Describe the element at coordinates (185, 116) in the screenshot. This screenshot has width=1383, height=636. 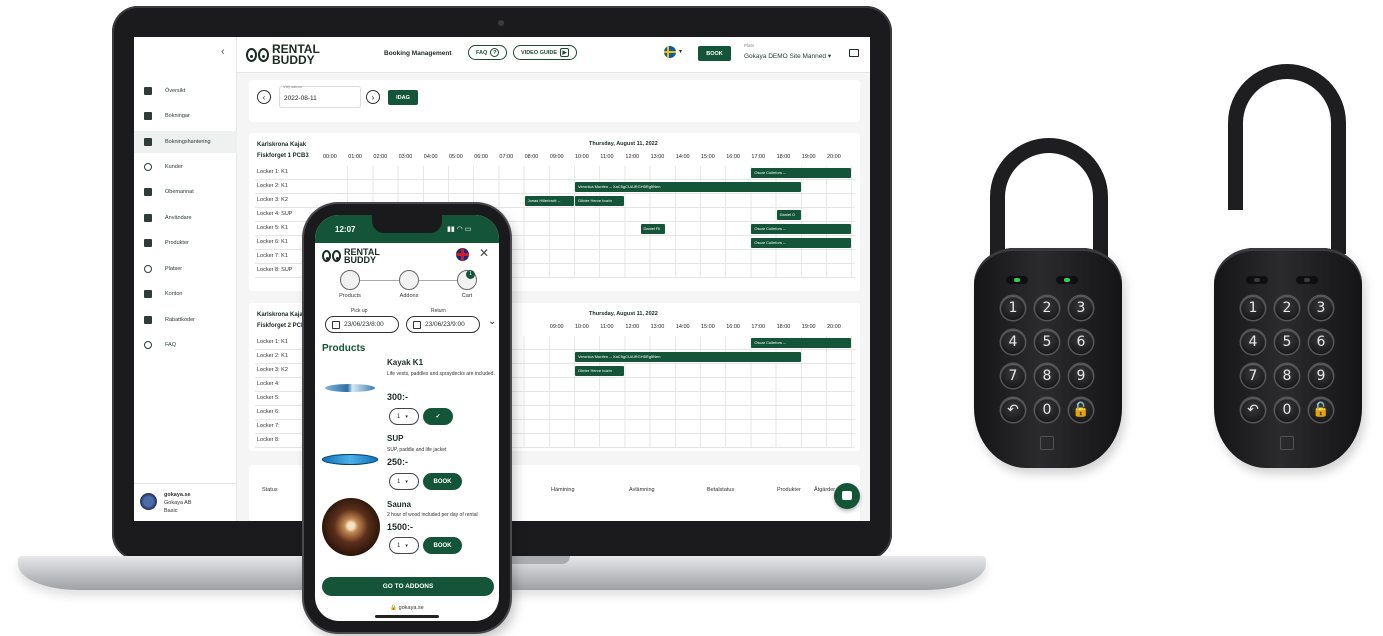
I see `sidebar-item: Bokningar` at that location.